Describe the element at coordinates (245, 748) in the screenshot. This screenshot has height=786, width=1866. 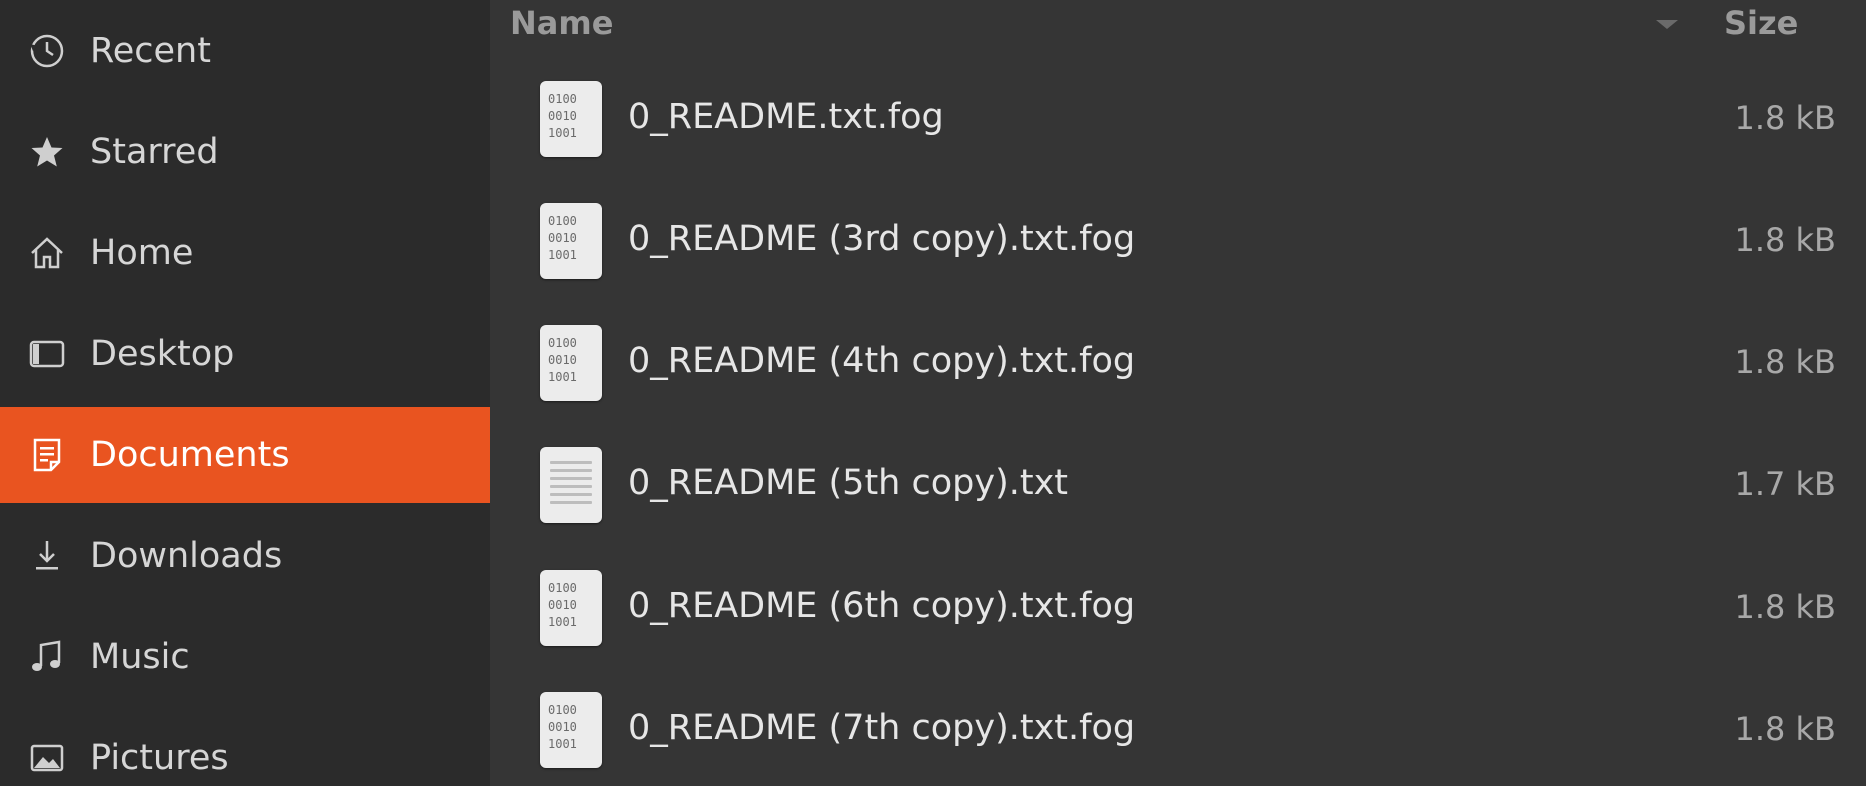
I see `sidebar-item-pictures: Pictures` at that location.